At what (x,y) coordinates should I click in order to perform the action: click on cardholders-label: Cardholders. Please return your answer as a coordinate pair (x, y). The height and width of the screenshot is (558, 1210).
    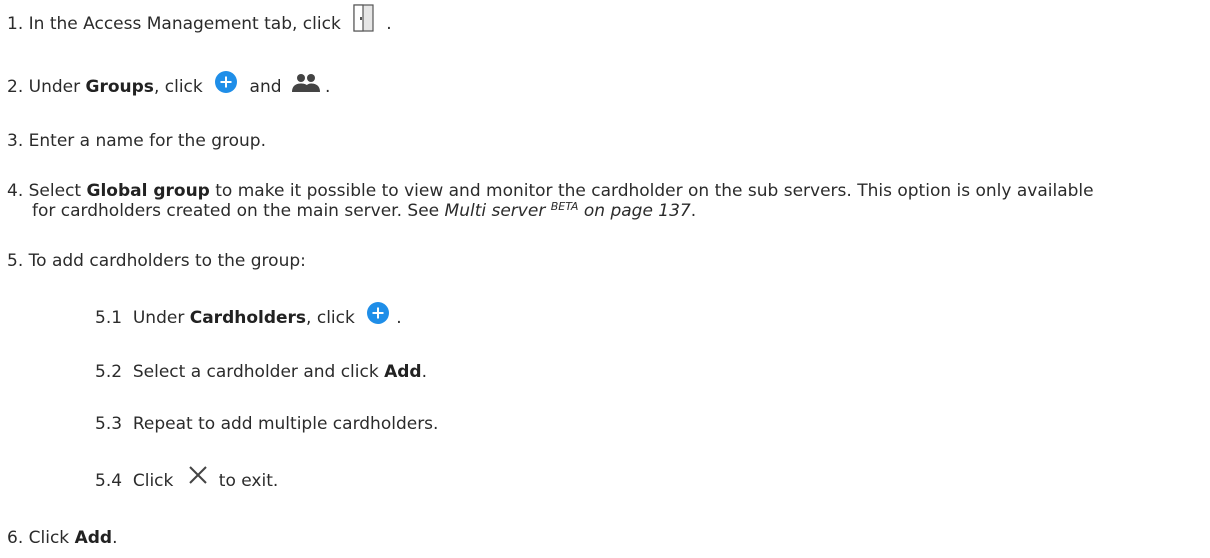
    Looking at the image, I should click on (248, 318).